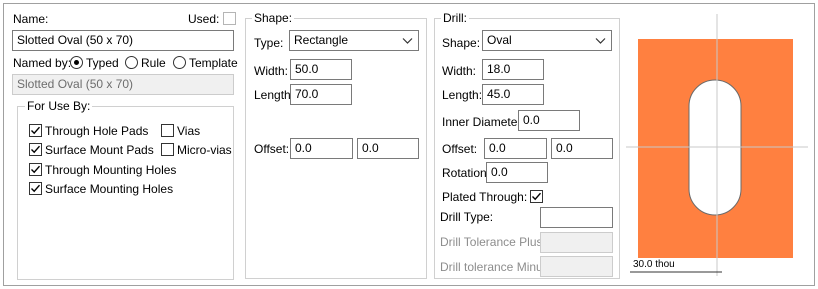  I want to click on through-mounting-holes-label: Through Mounting Holes, so click(110, 170).